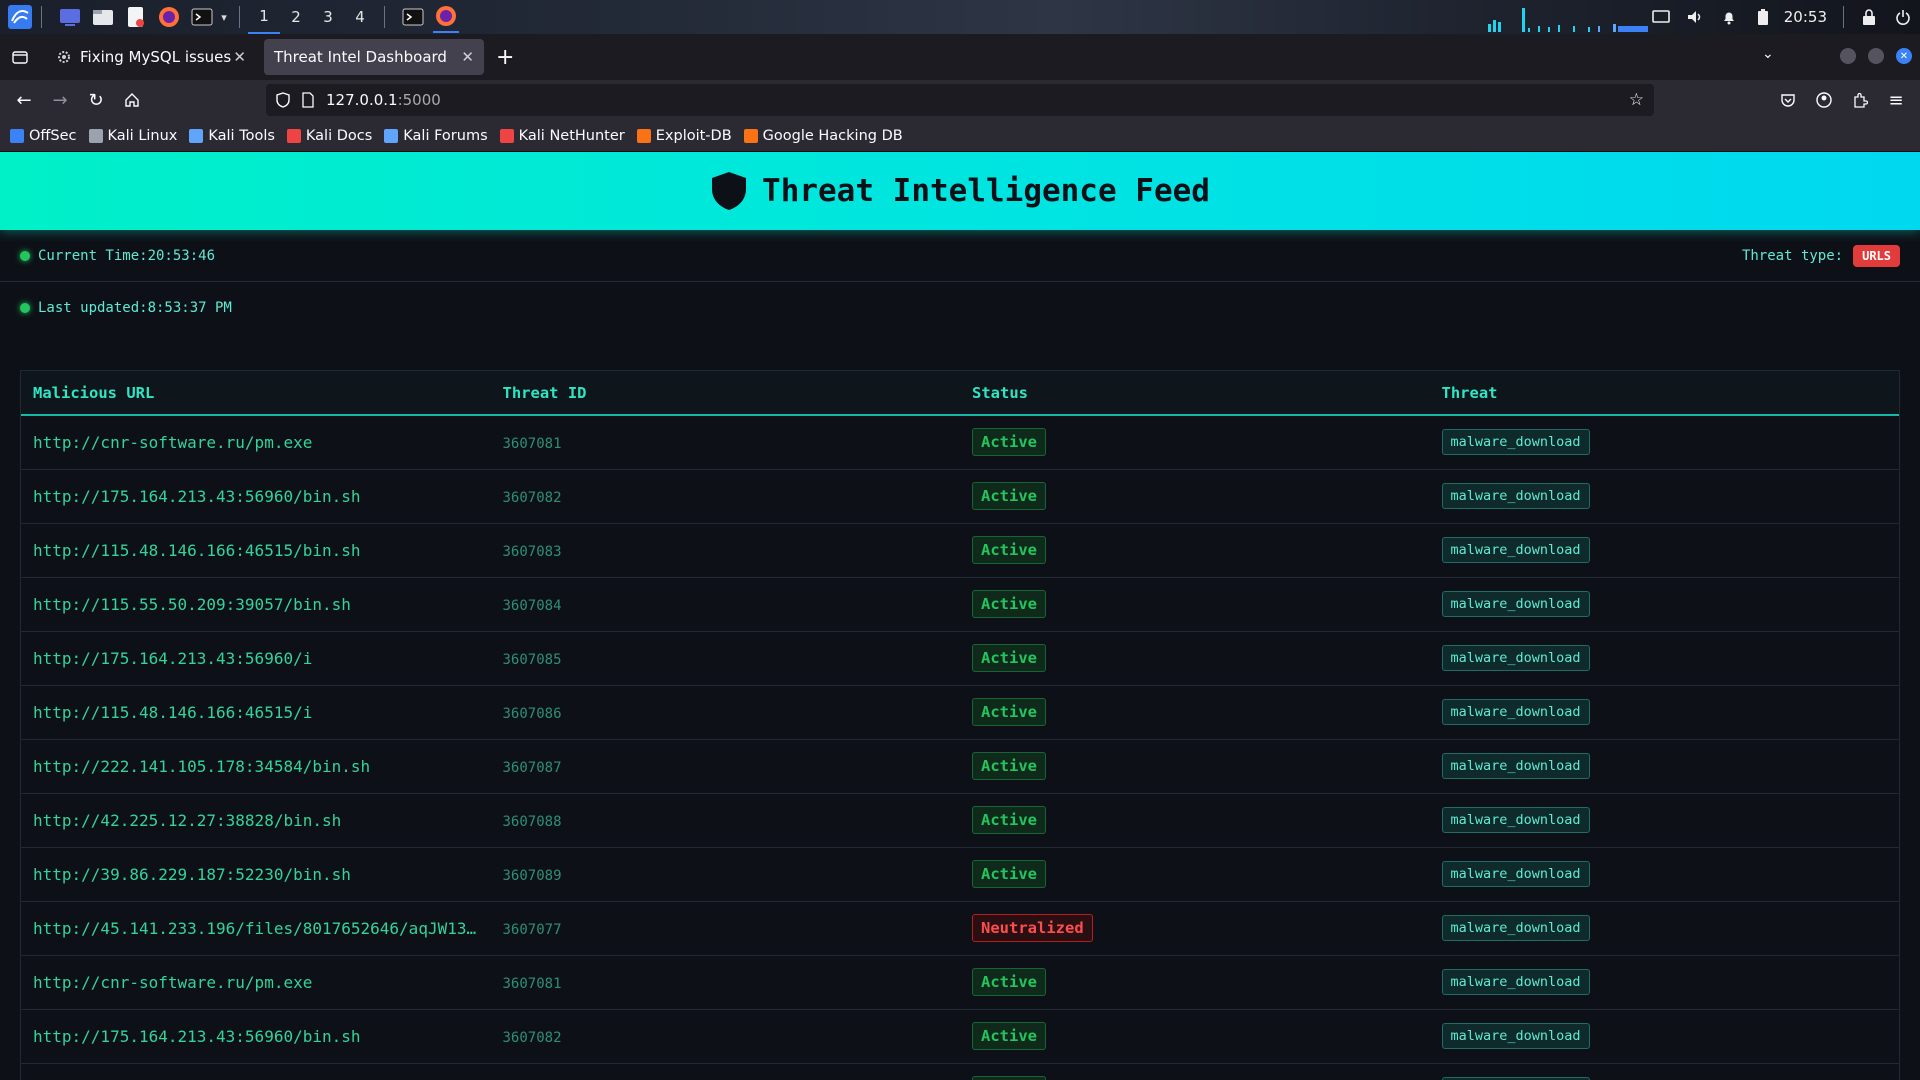  What do you see at coordinates (24, 100) in the screenshot?
I see `back-arrow-icon: ←` at bounding box center [24, 100].